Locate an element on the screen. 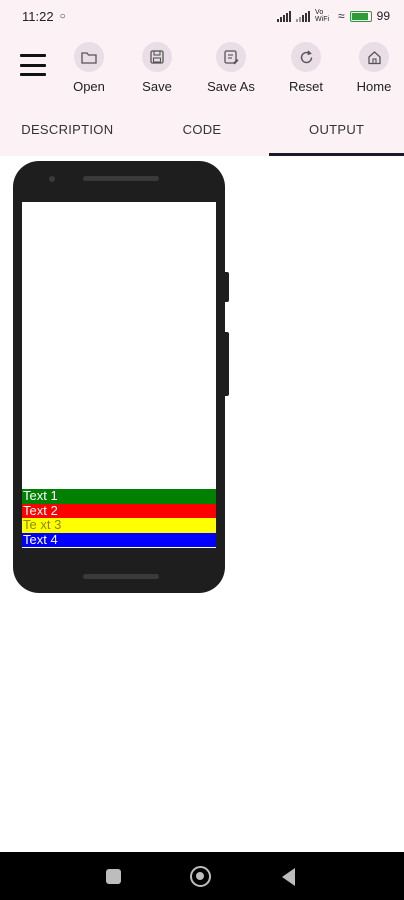  status-time: 11:22 is located at coordinates (38, 16).